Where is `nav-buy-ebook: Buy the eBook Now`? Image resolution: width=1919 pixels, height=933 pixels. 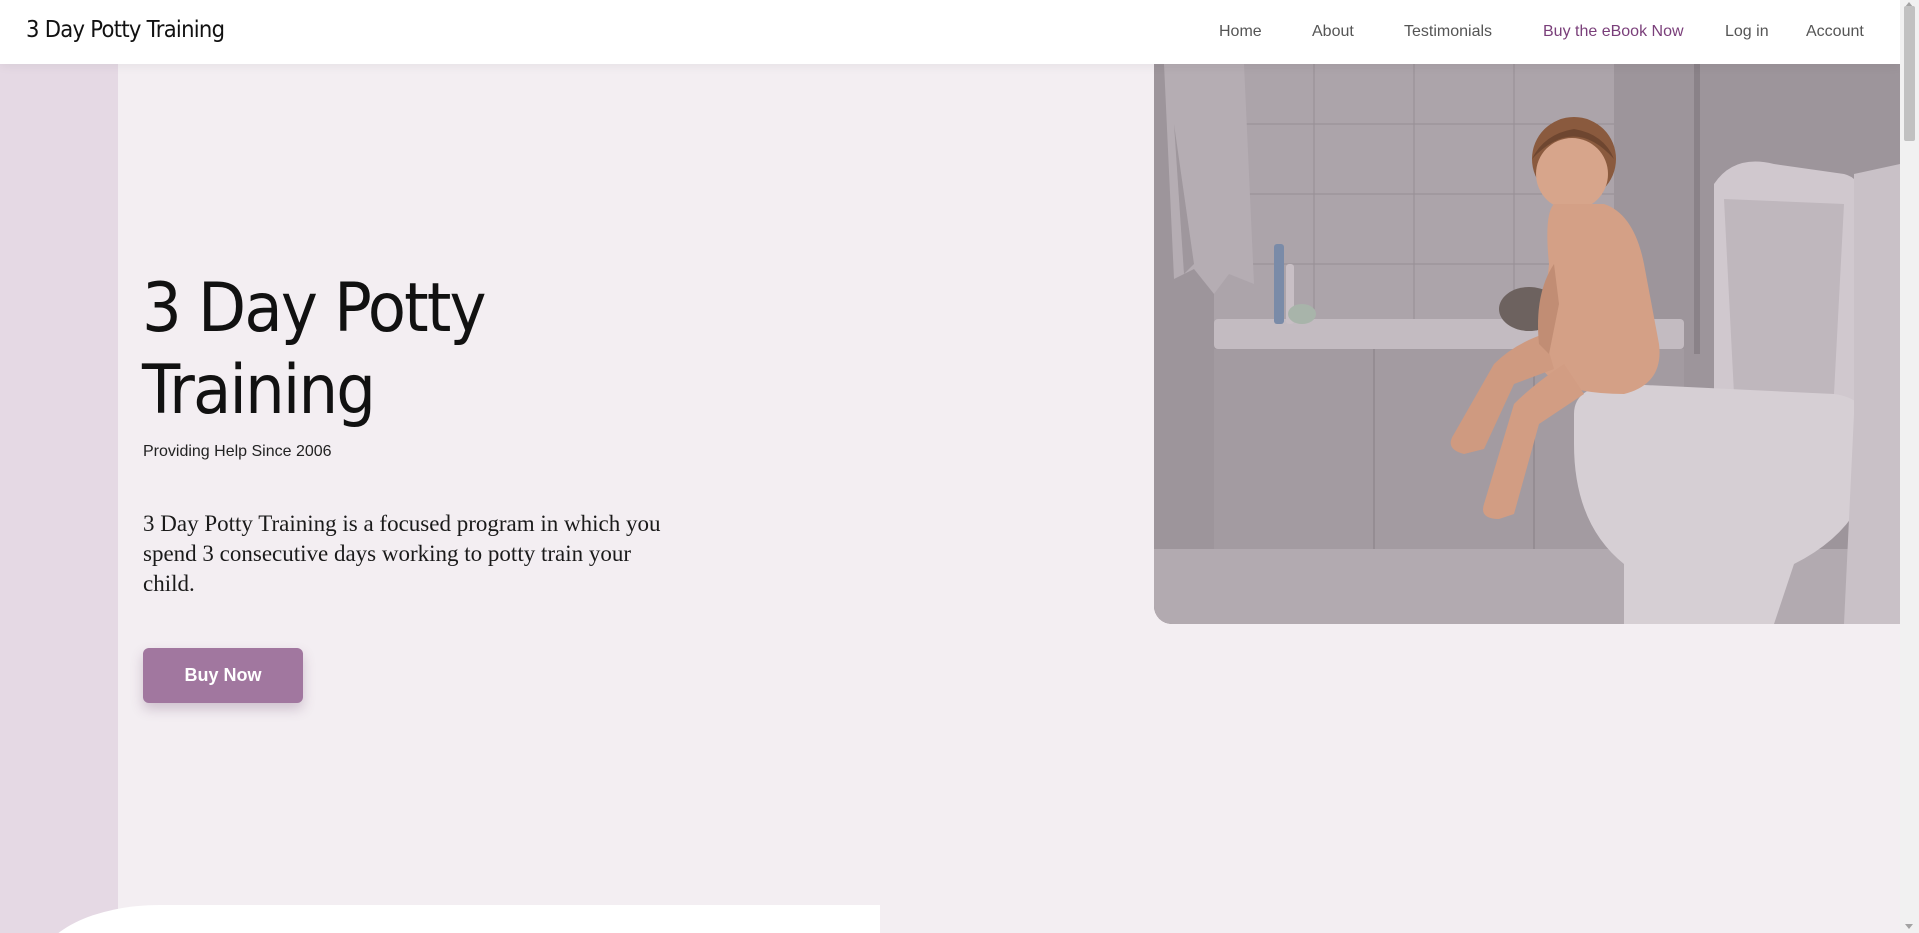
nav-buy-ebook: Buy the eBook Now is located at coordinates (1613, 32).